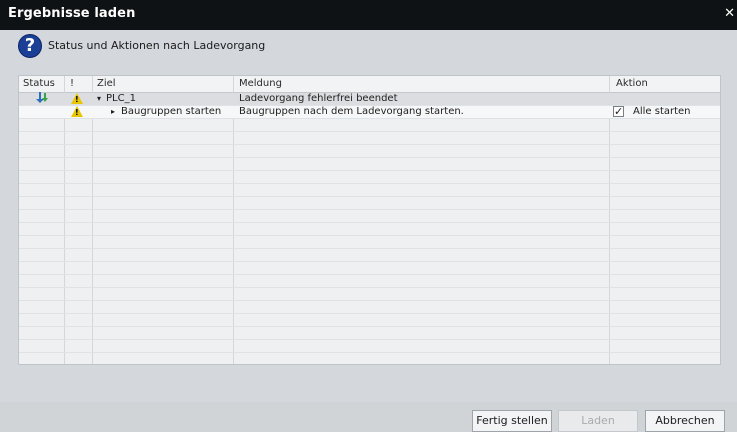 This screenshot has height=432, width=737. What do you see at coordinates (106, 83) in the screenshot?
I see `header-target: Ziel` at bounding box center [106, 83].